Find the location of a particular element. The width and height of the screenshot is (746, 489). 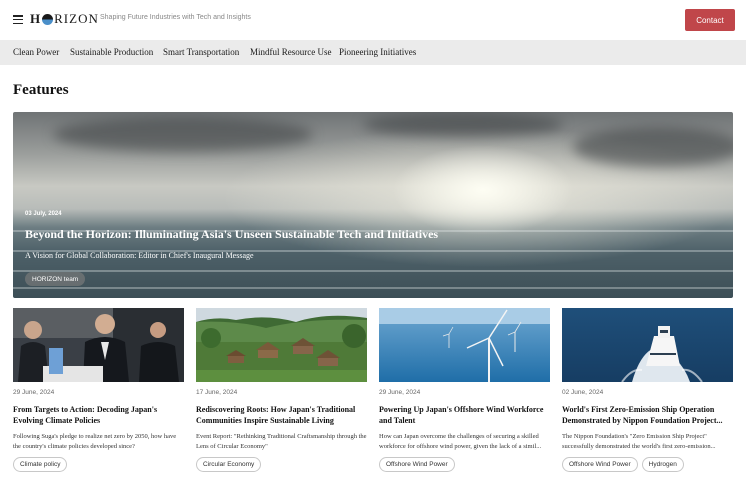

hero-date: 03 July, 2024 is located at coordinates (43, 214).